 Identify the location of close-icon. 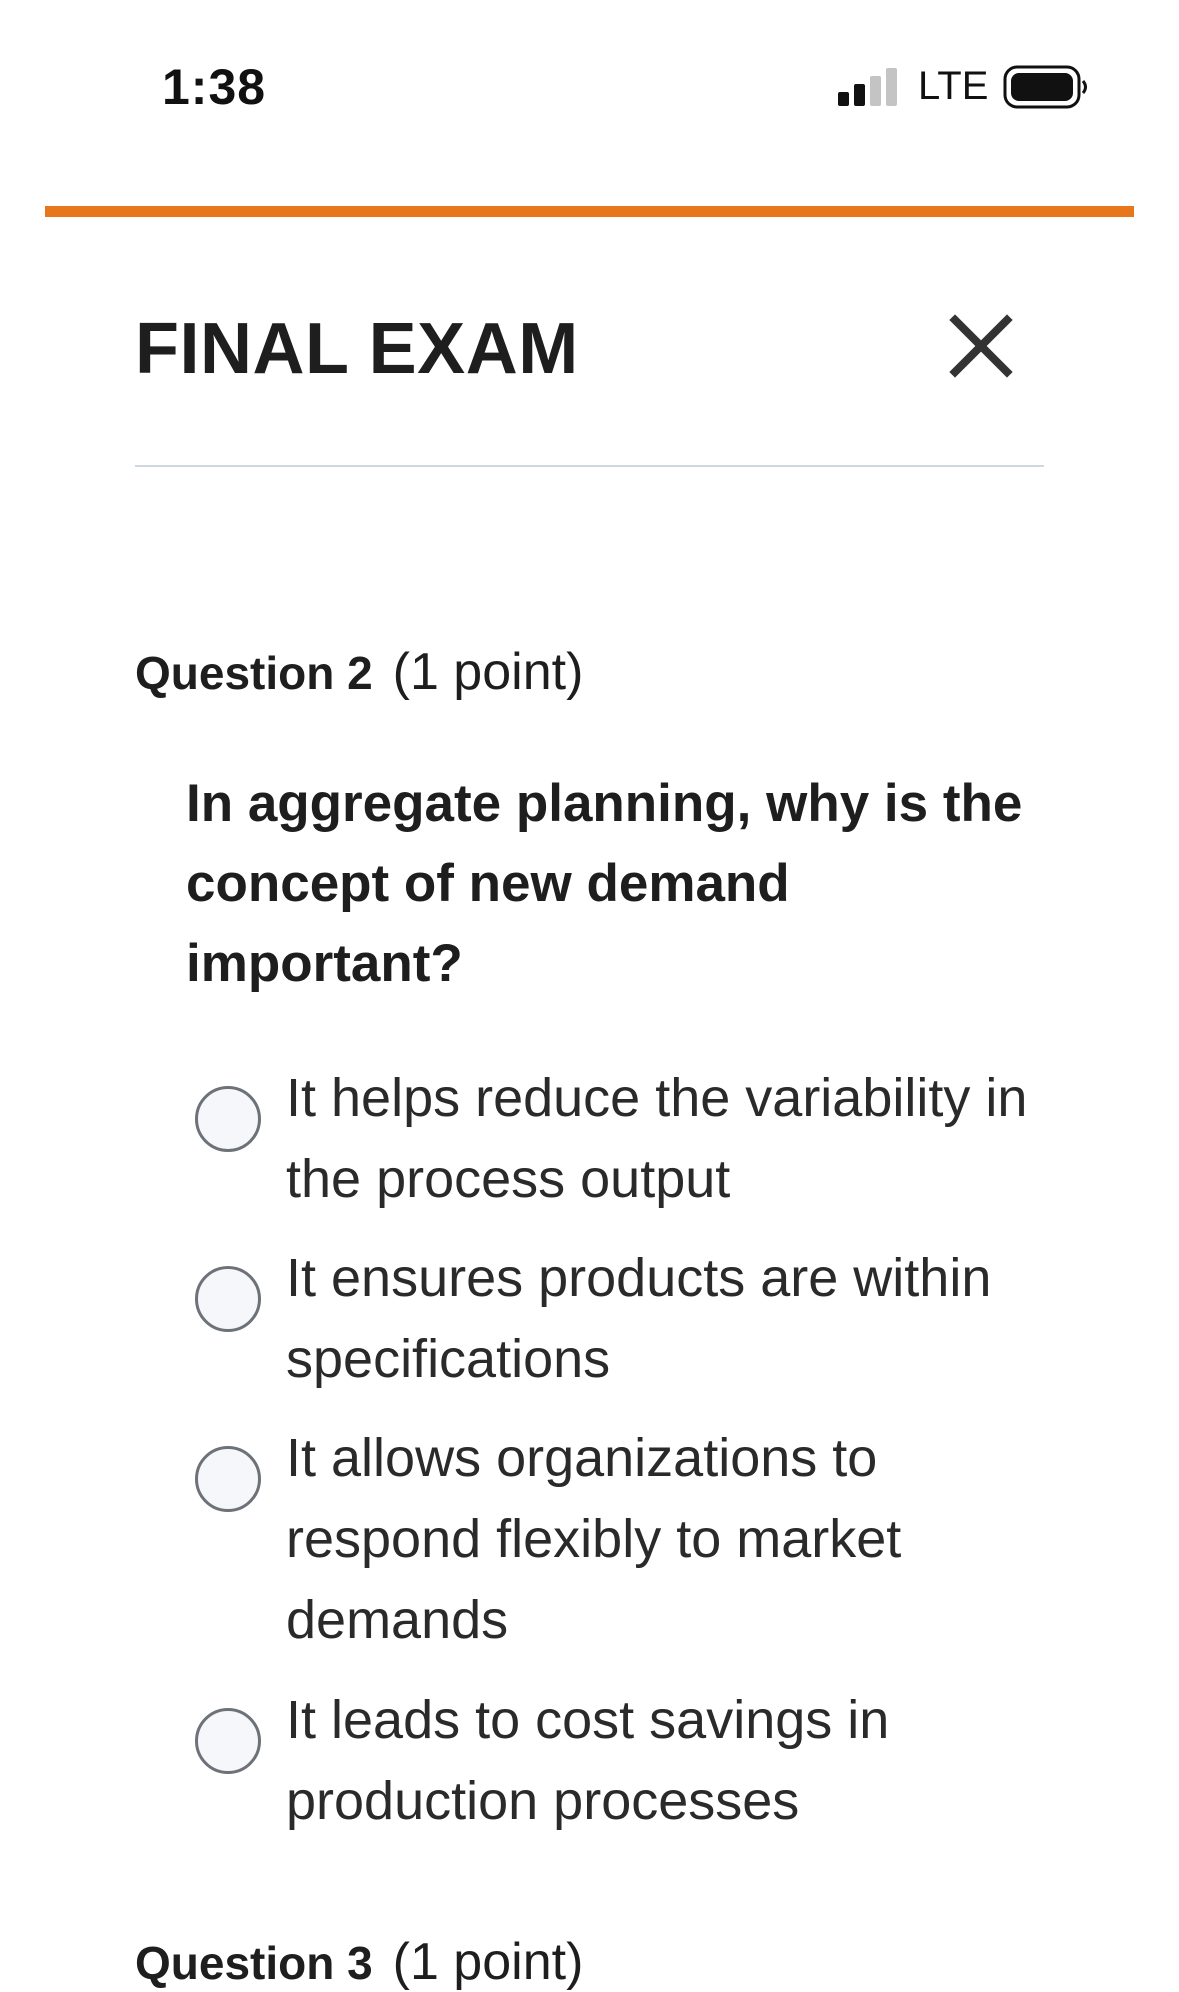
(981, 346).